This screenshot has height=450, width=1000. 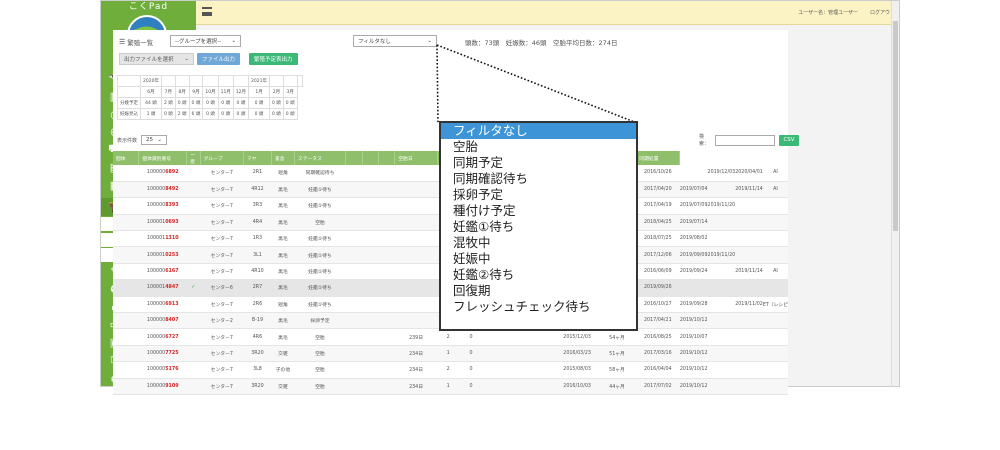 I want to click on column-header: 個体識別番号, so click(x=163, y=158).